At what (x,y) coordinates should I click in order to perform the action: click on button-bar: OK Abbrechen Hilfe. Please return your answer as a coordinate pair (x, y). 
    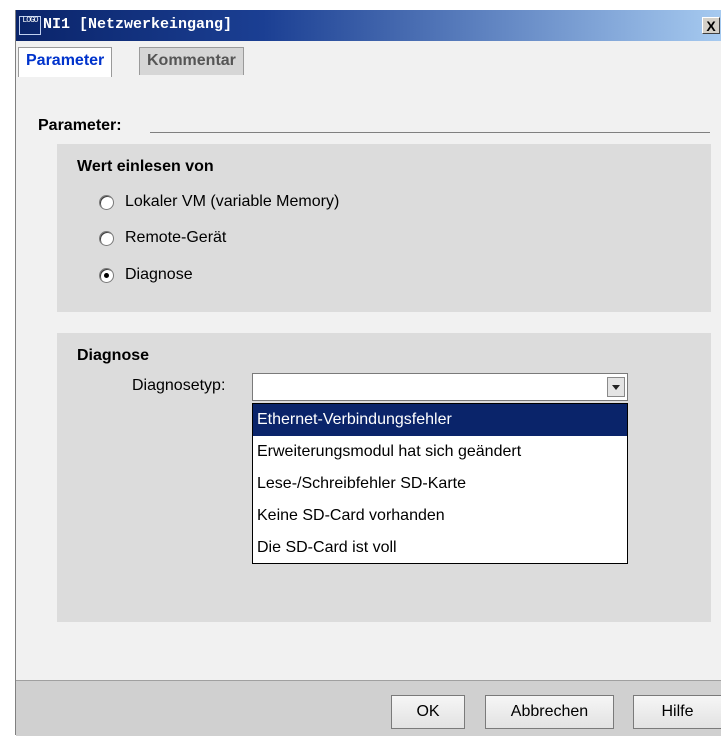
    Looking at the image, I should click on (368, 708).